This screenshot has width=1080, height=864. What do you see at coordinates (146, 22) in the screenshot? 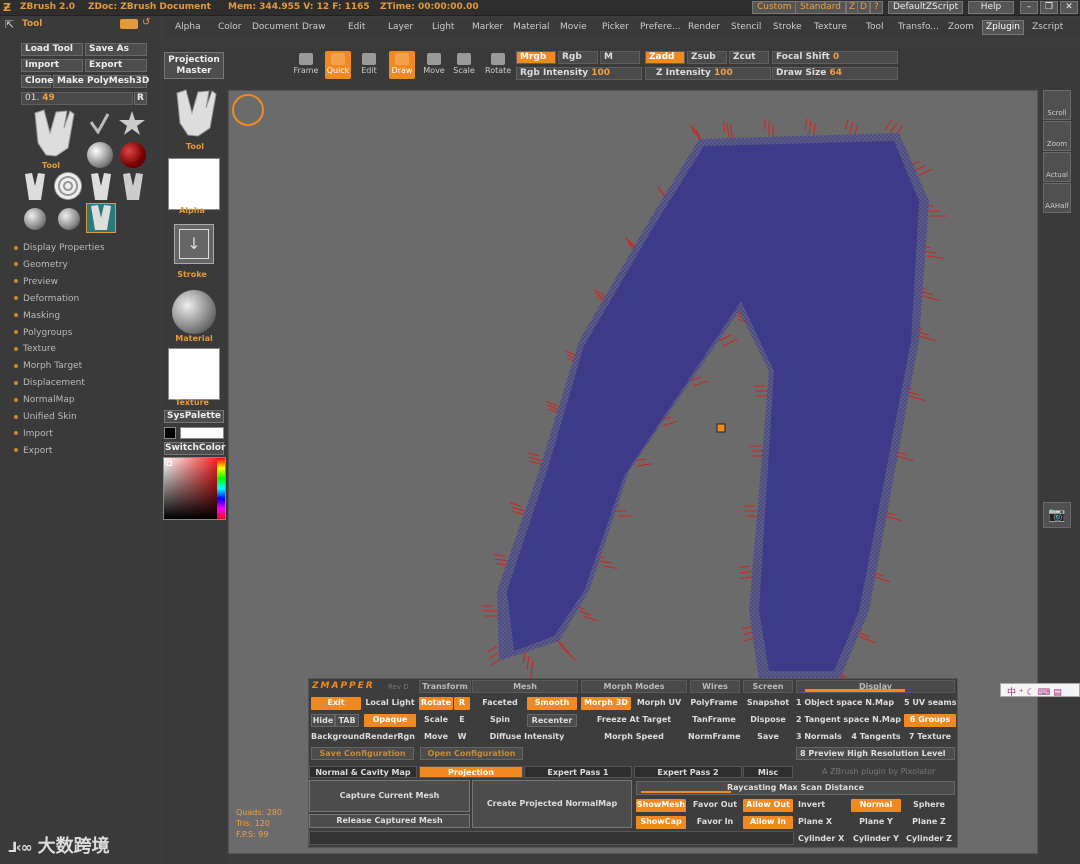
I see `palette-refresh-icon: ↺` at bounding box center [146, 22].